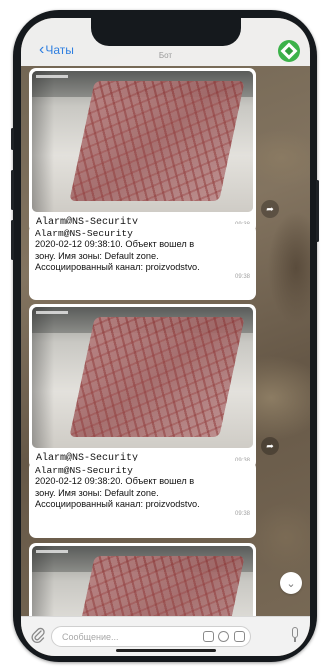  Describe the element at coordinates (223, 636) in the screenshot. I see `clock-icon` at that location.